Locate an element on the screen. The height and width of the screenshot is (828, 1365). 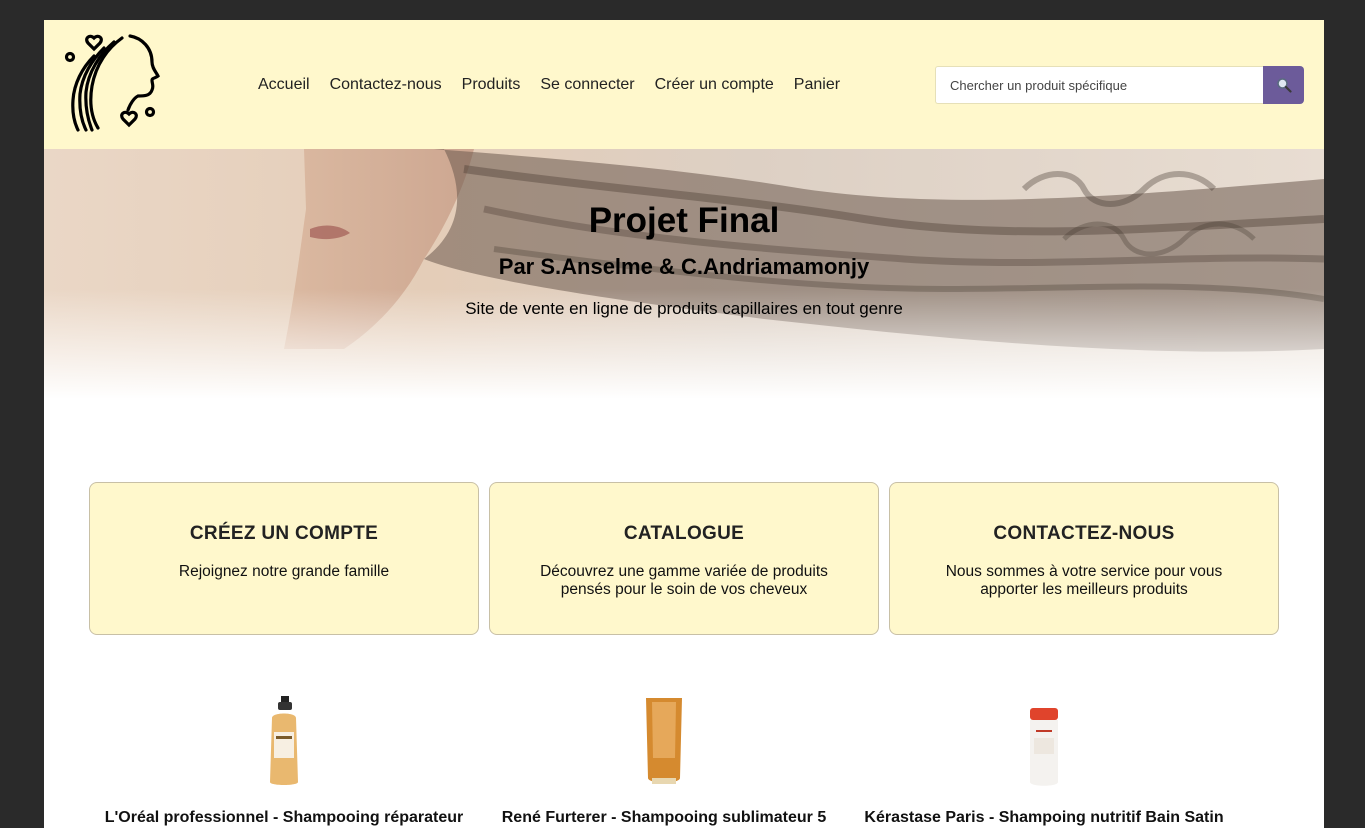
search-bar is located at coordinates (1119, 85).